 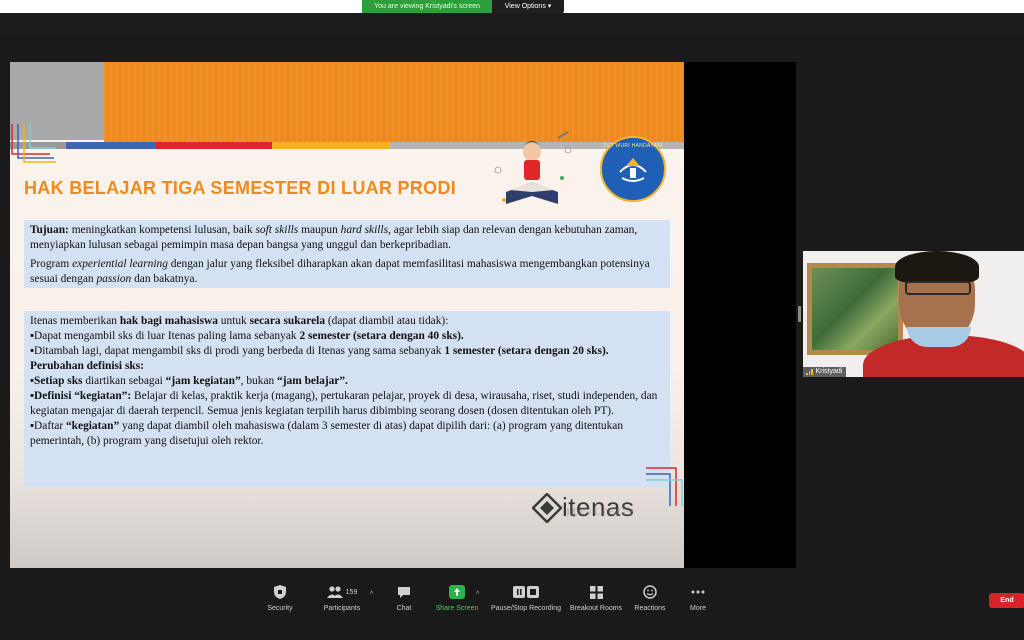 I want to click on slide-color-stripes, so click(x=347, y=145).